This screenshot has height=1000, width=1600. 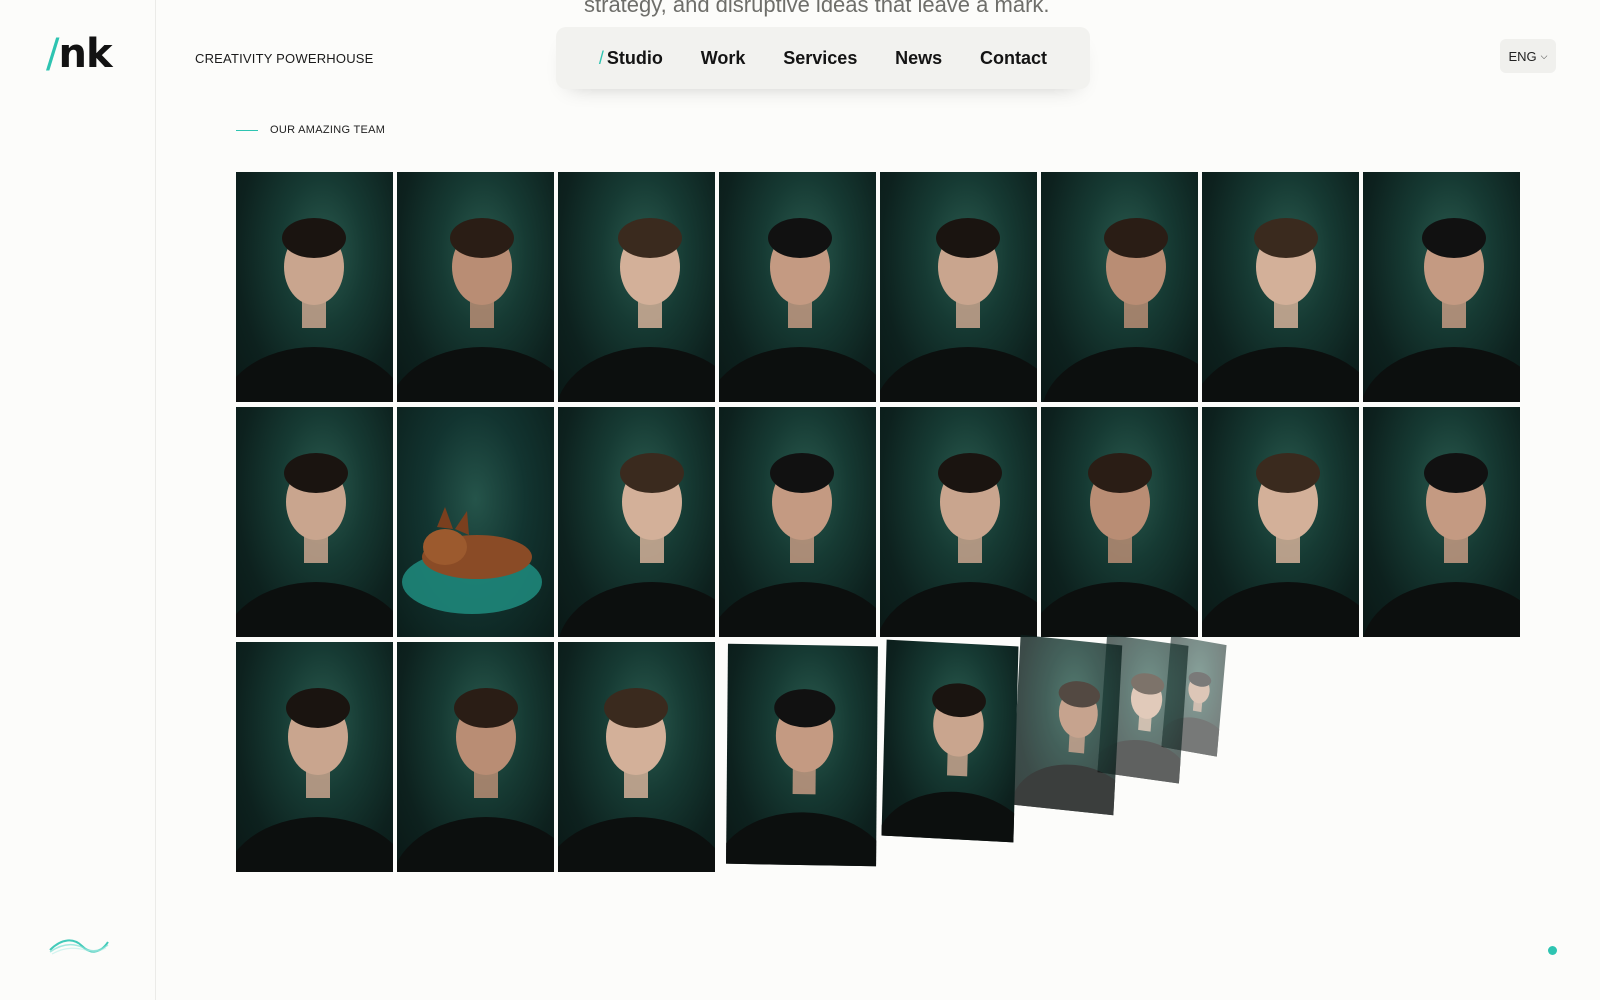 I want to click on nav-news: News, so click(x=918, y=58).